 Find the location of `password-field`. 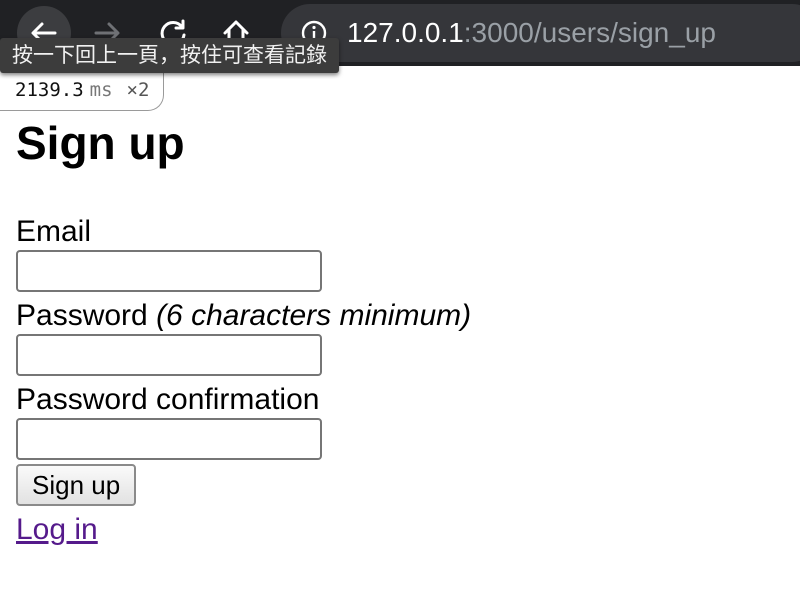

password-field is located at coordinates (169, 355).